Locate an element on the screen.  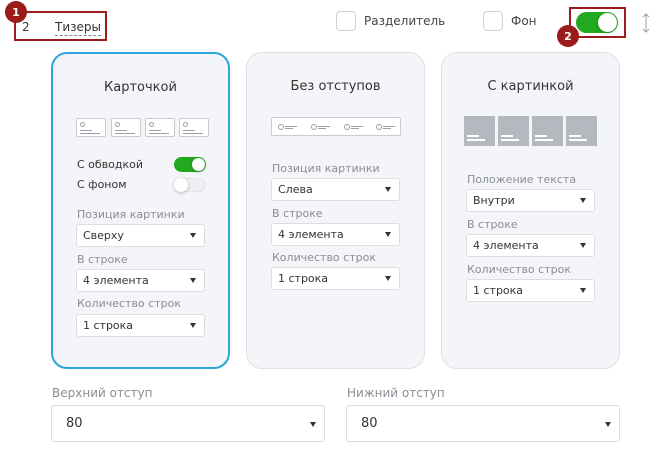
block-title: Тизеры is located at coordinates (78, 28).